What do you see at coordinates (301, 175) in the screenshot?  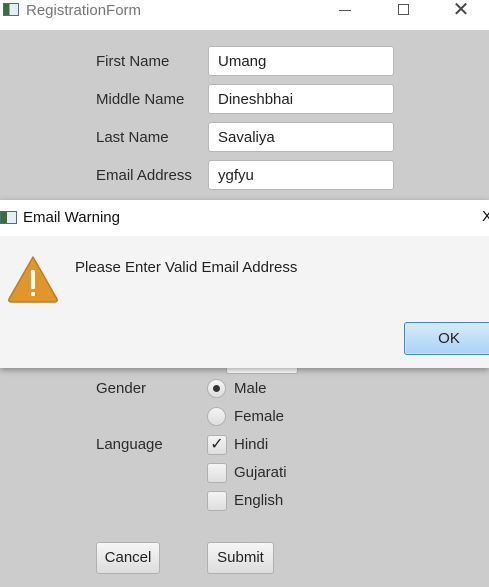 I see `email-field: ygfyu` at bounding box center [301, 175].